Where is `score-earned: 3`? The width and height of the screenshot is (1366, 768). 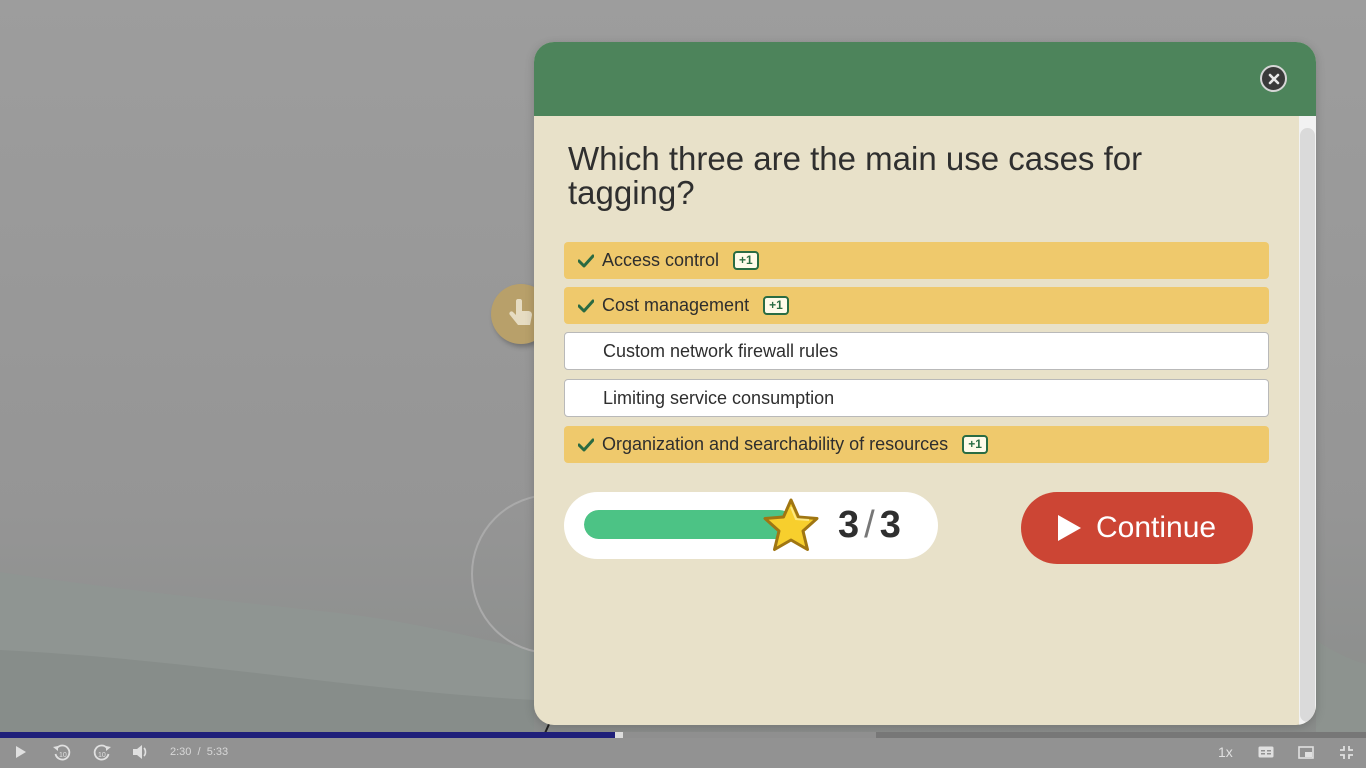
score-earned: 3 is located at coordinates (849, 525).